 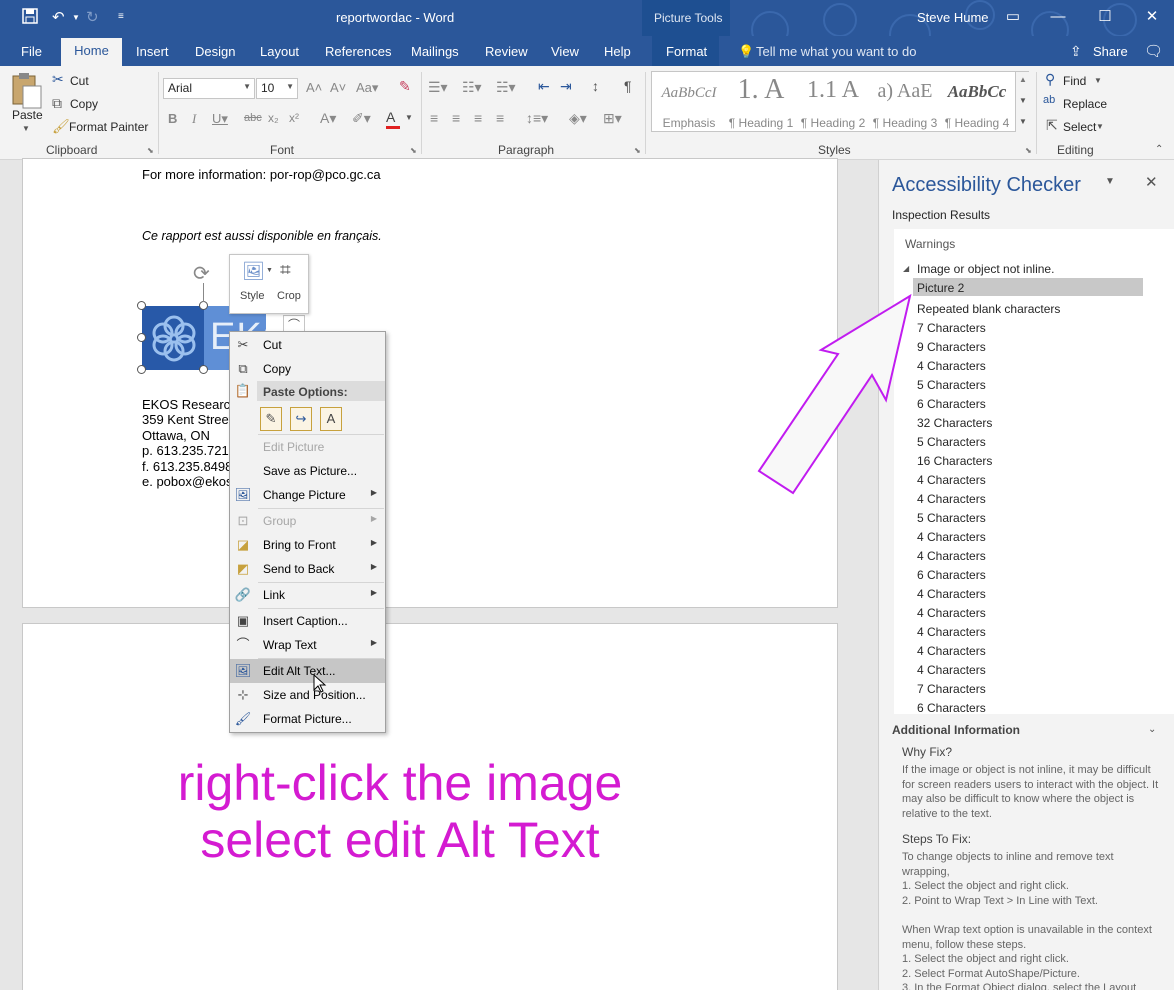 What do you see at coordinates (1076, 51) in the screenshot?
I see `share-icon: ⇪` at bounding box center [1076, 51].